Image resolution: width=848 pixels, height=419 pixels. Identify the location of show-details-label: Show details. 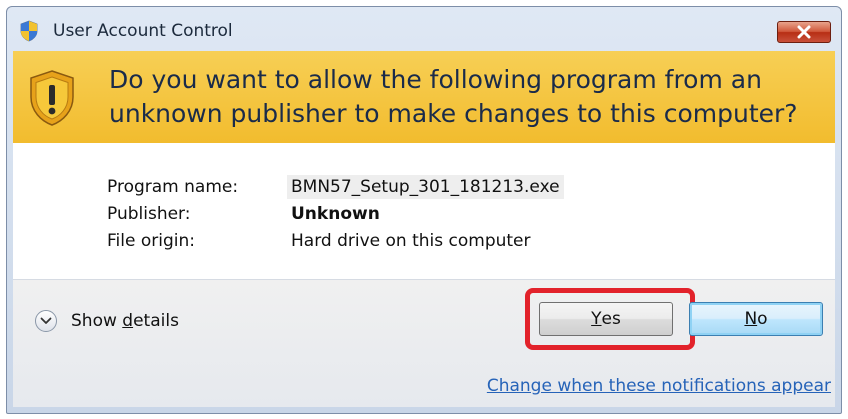
(125, 321).